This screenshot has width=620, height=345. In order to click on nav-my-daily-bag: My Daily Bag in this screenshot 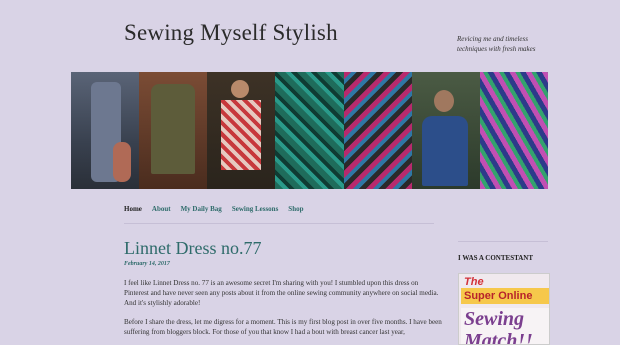, I will do `click(201, 209)`.